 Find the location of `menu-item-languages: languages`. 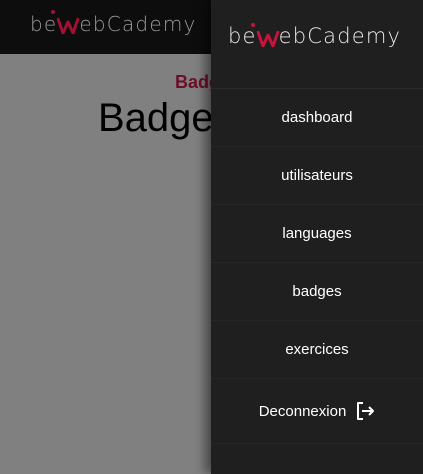

menu-item-languages: languages is located at coordinates (317, 234).